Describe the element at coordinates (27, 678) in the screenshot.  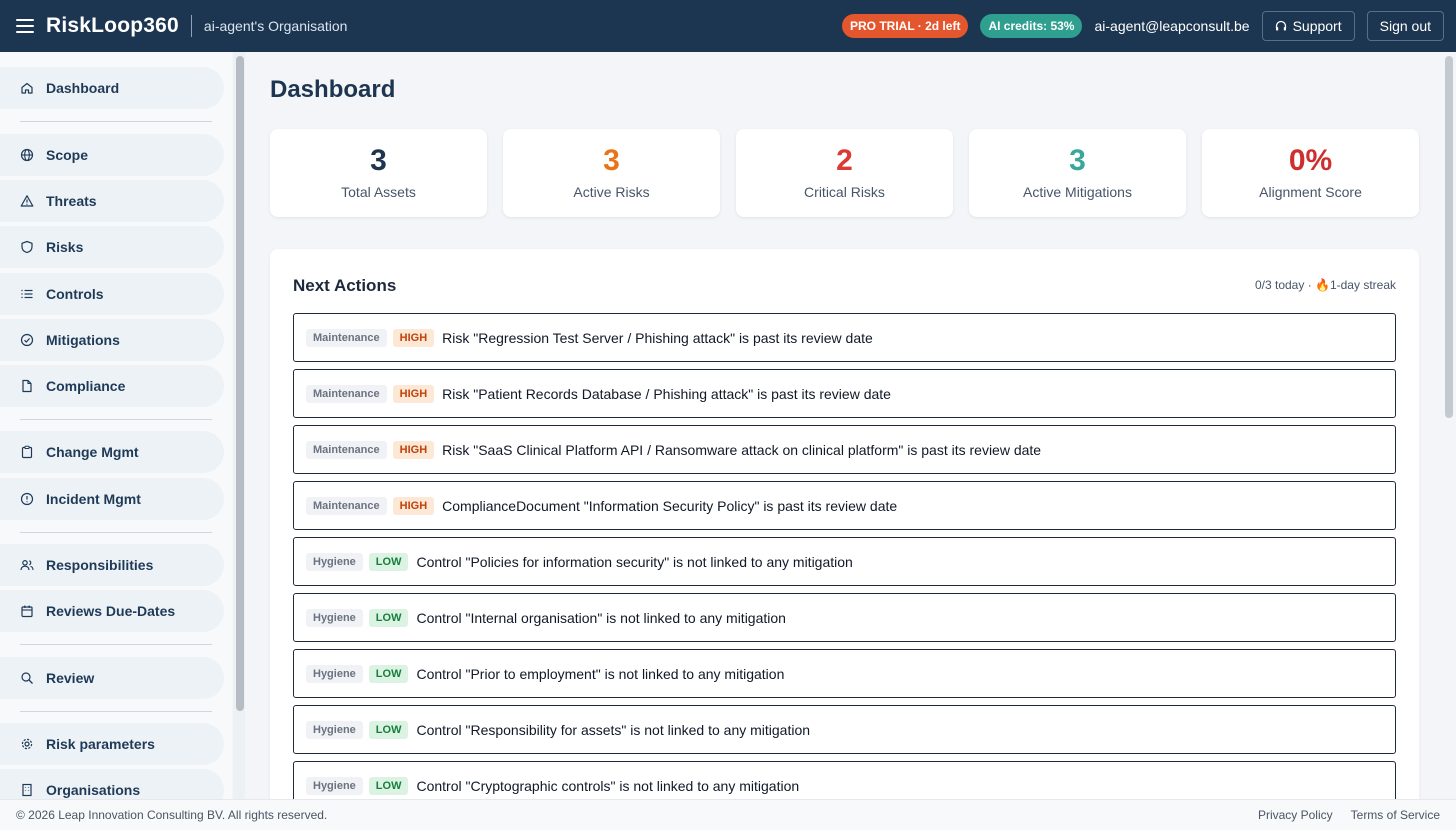
I see `search-icon` at that location.